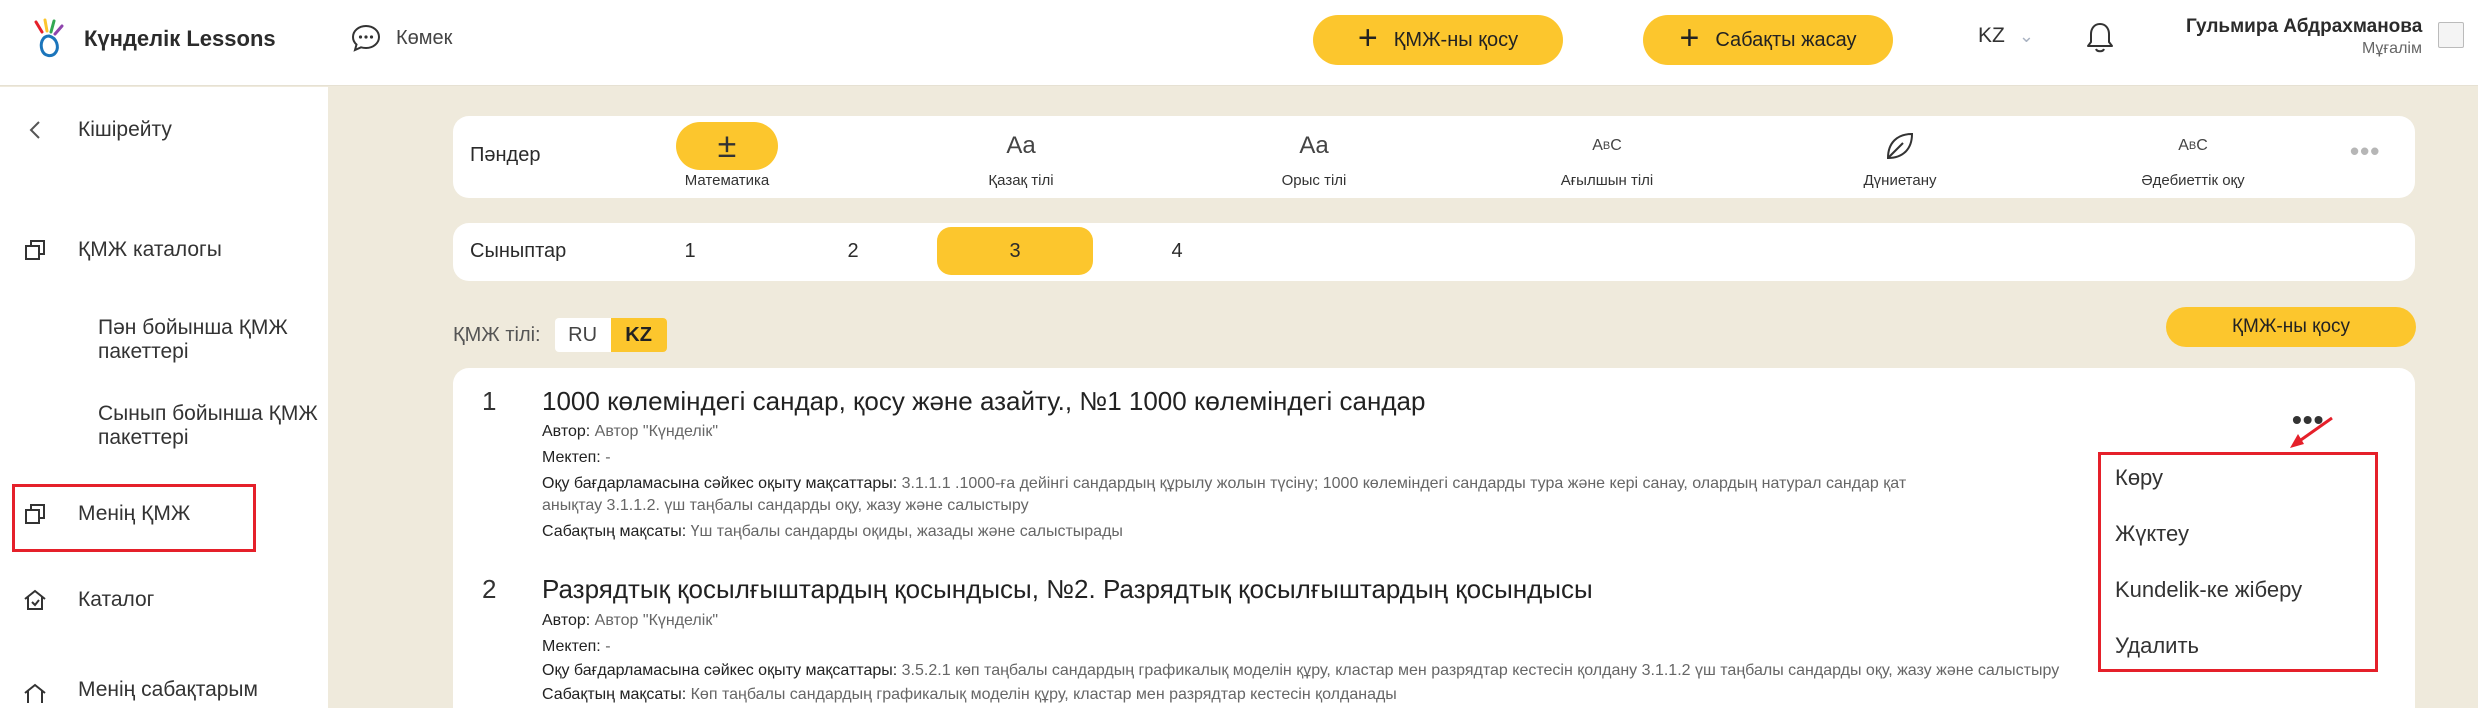 The image size is (2478, 708). What do you see at coordinates (2392, 48) in the screenshot?
I see `user-role: Мұғалім` at bounding box center [2392, 48].